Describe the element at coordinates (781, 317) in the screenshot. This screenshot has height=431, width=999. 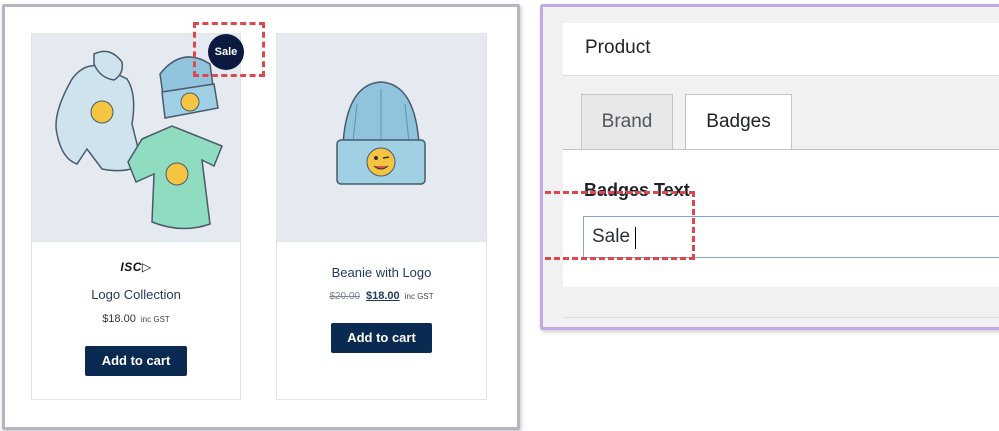
I see `divider` at that location.